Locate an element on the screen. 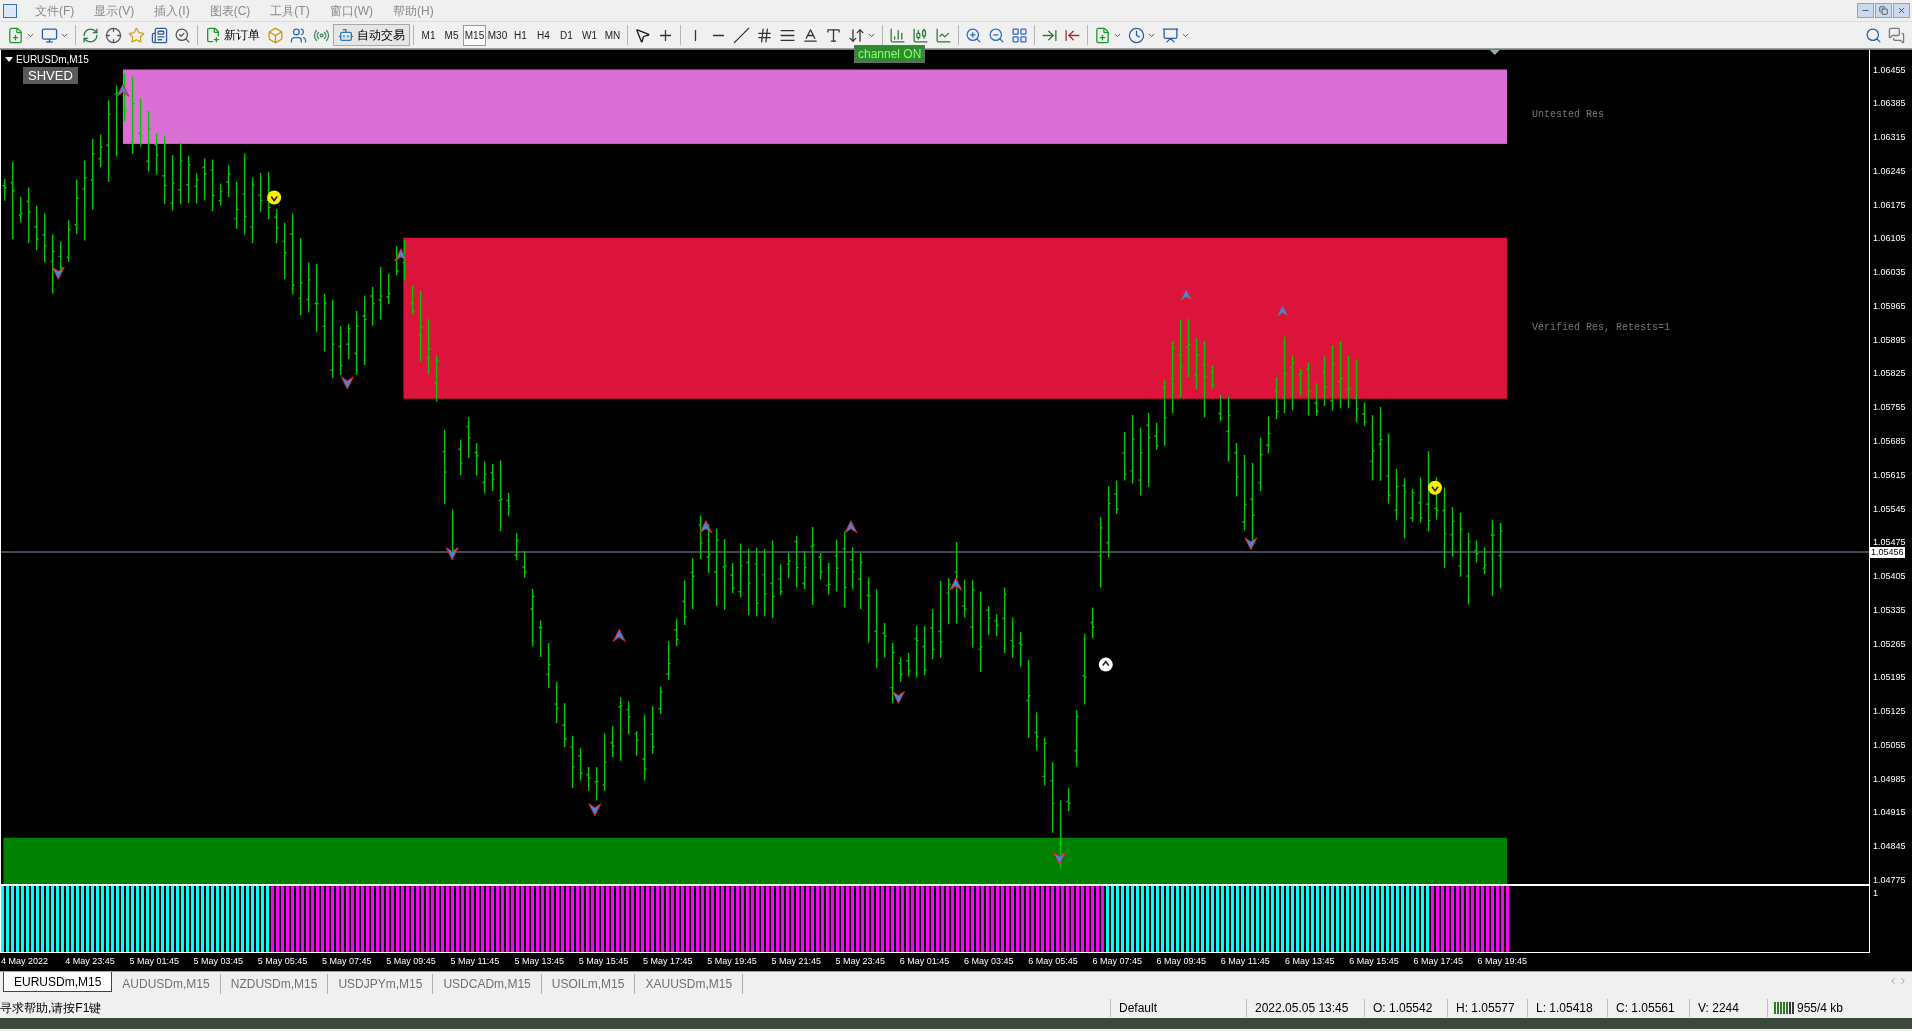 This screenshot has height=1031, width=1912. help-text: 寻求帮助,请按F1键 is located at coordinates (51, 1008).